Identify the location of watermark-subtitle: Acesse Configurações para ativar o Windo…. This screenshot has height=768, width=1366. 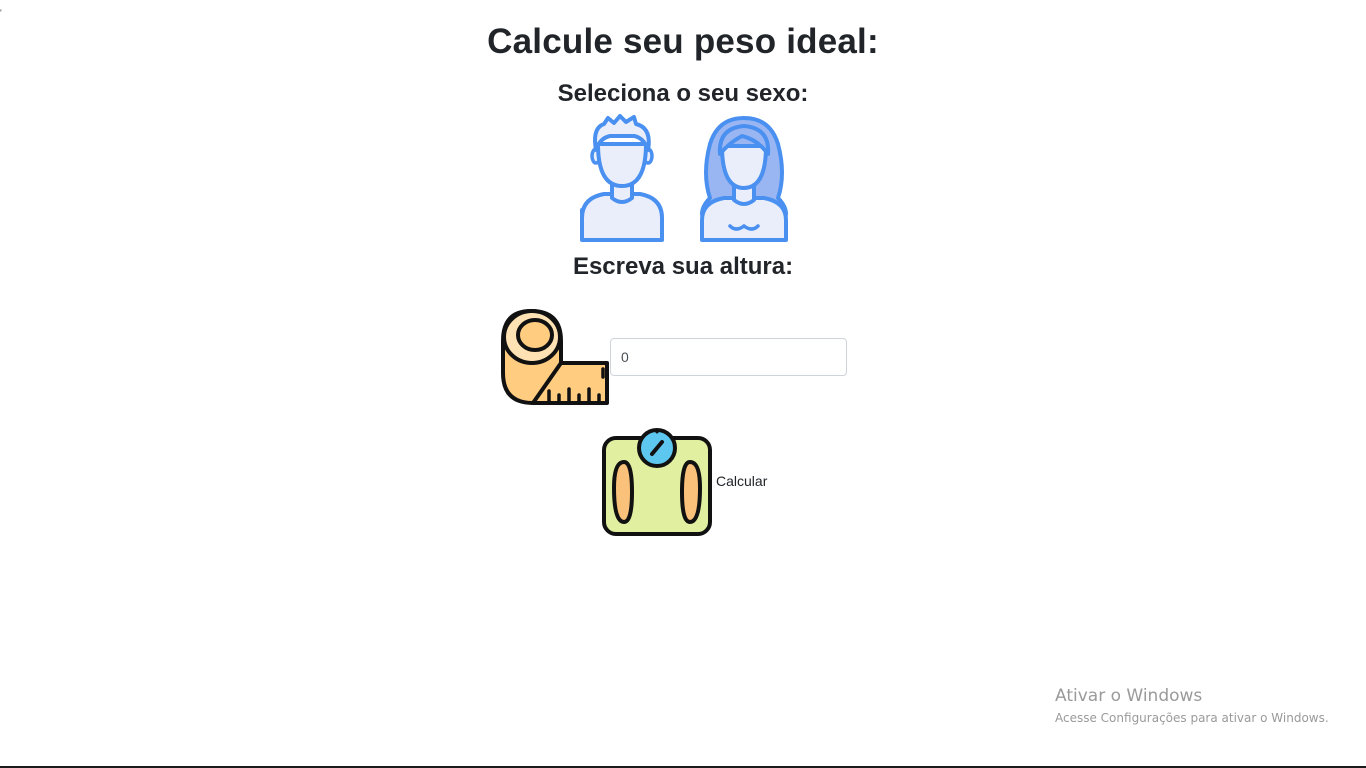
(1192, 718).